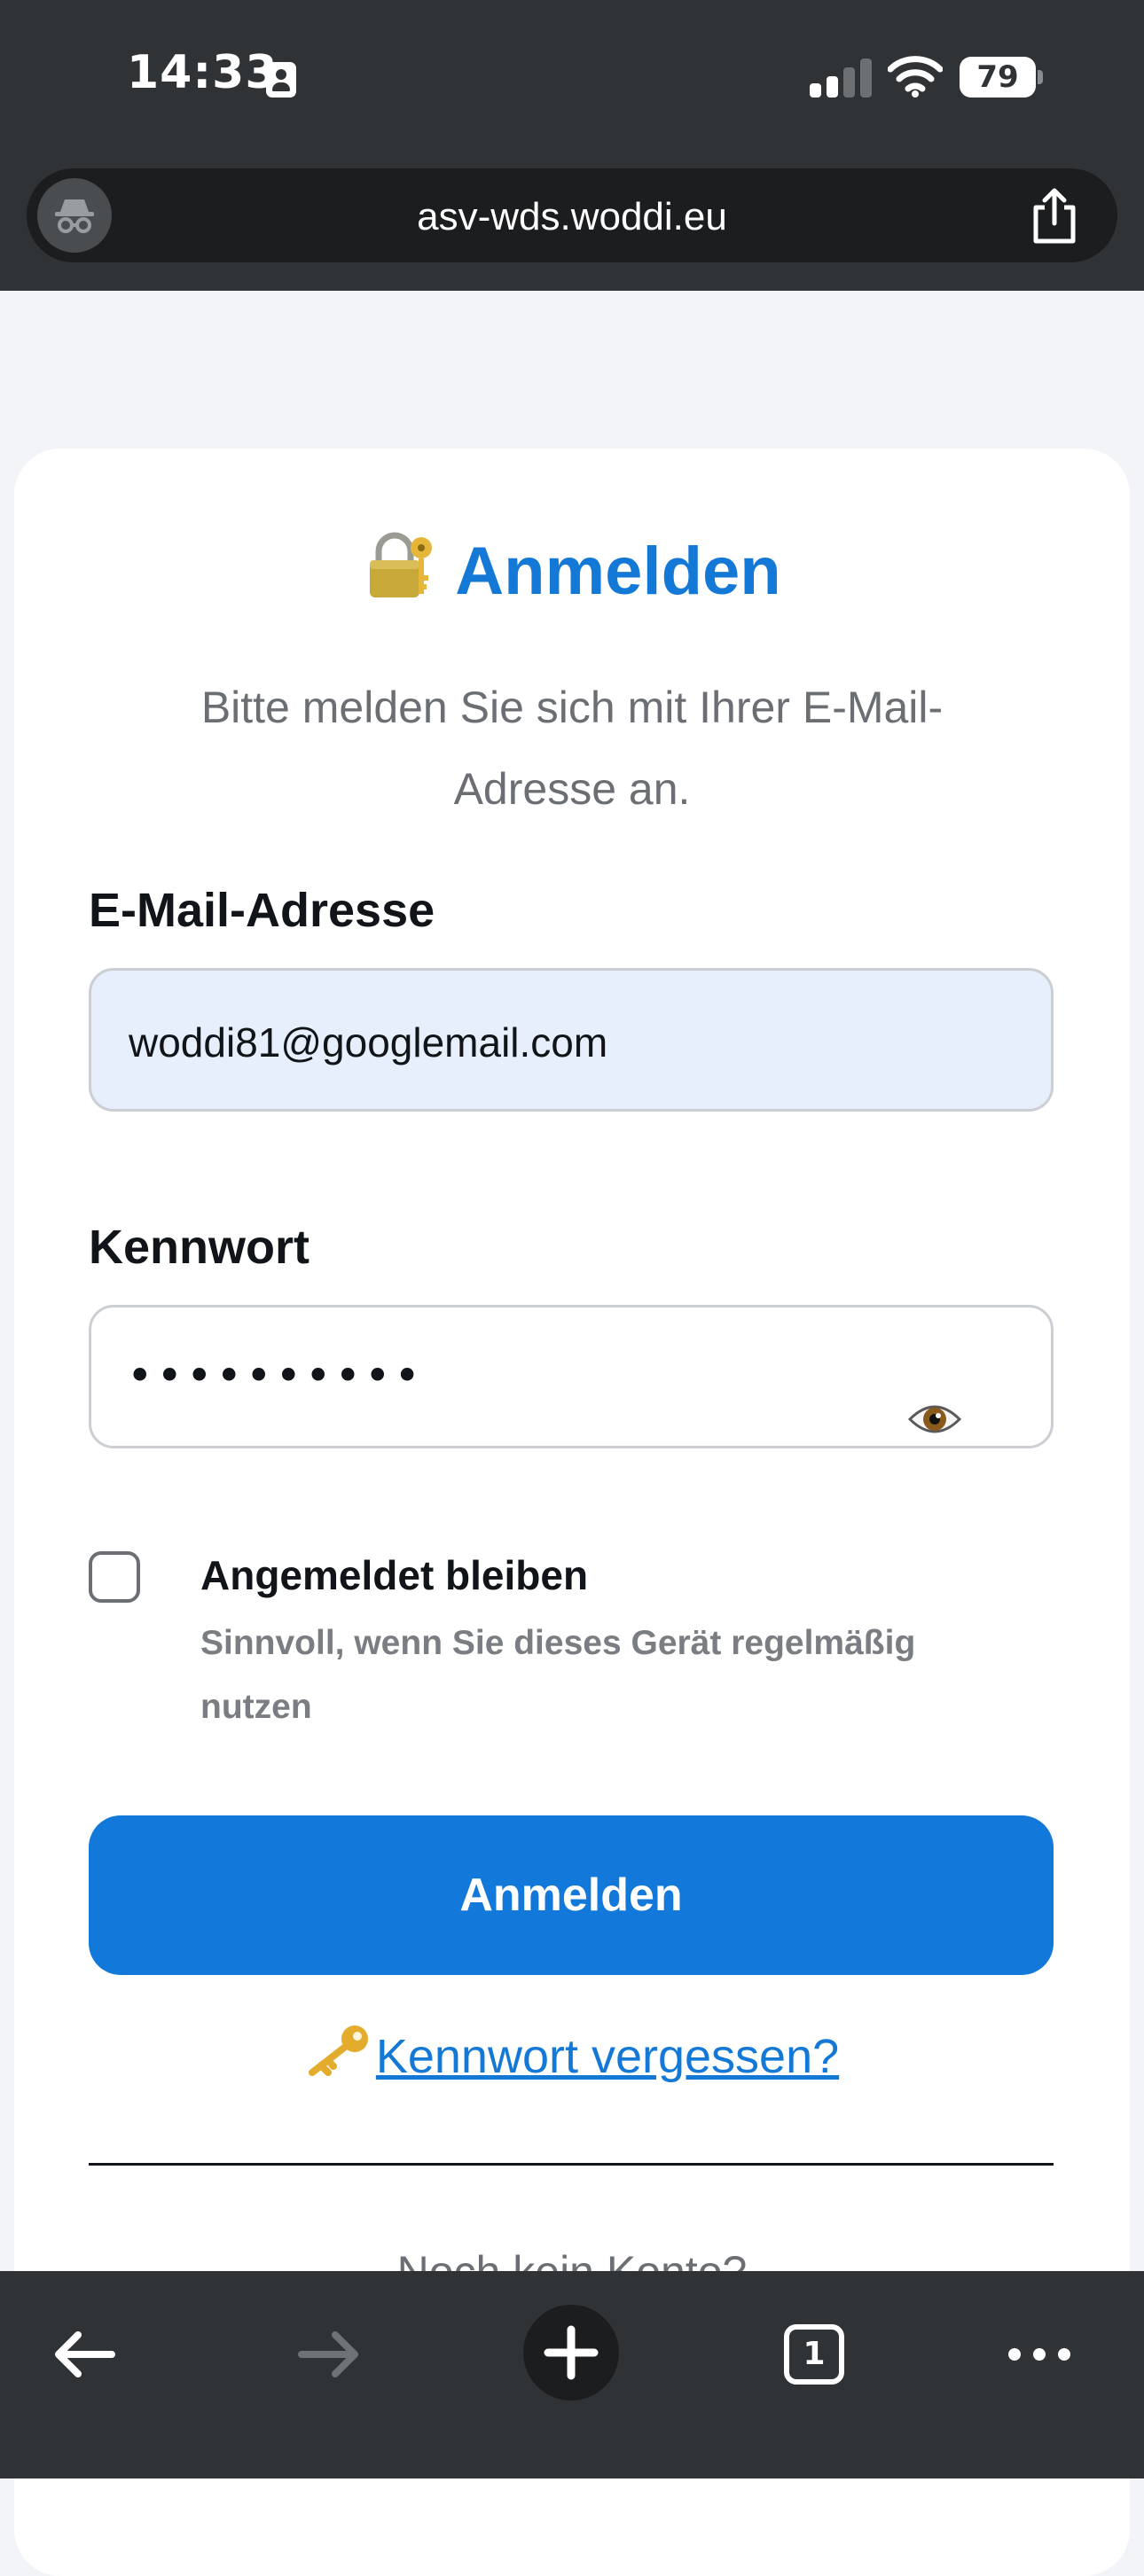 The width and height of the screenshot is (1144, 2576). I want to click on battery-level: 79, so click(998, 77).